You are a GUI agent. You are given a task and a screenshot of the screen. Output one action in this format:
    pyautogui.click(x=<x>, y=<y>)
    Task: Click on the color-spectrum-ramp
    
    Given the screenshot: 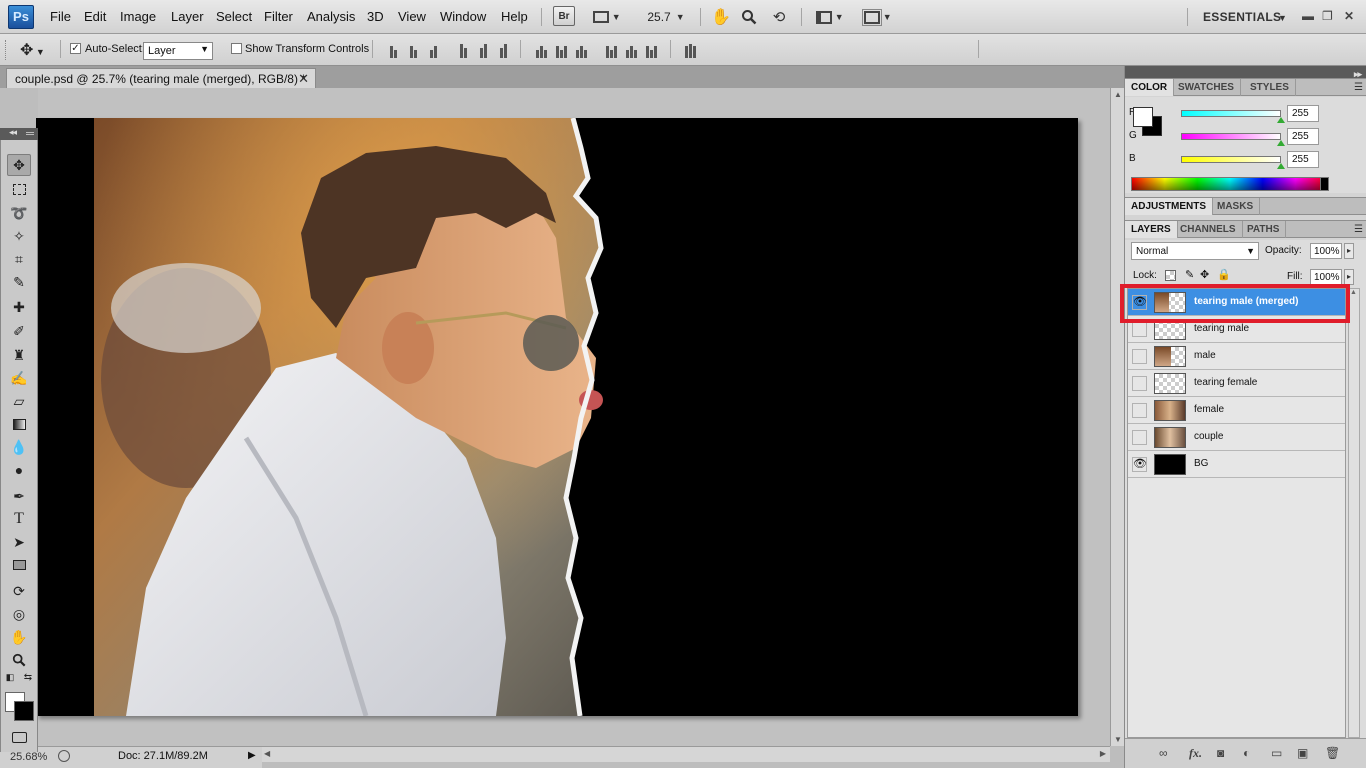 What is the action you would take?
    pyautogui.click(x=1230, y=184)
    